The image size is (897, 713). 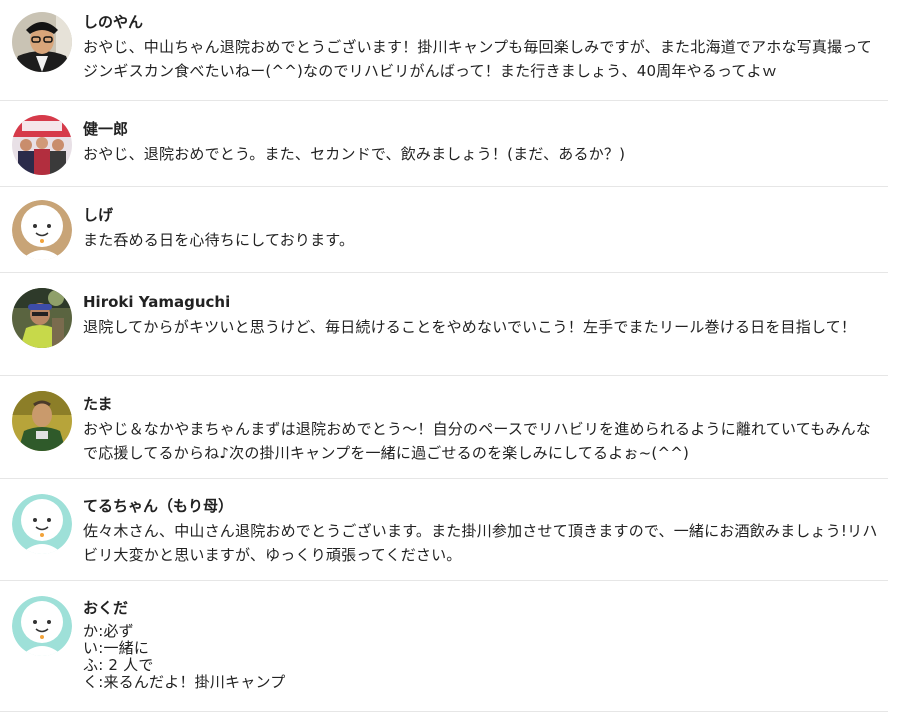 I want to click on photo-outdoor-icon, so click(x=42, y=318).